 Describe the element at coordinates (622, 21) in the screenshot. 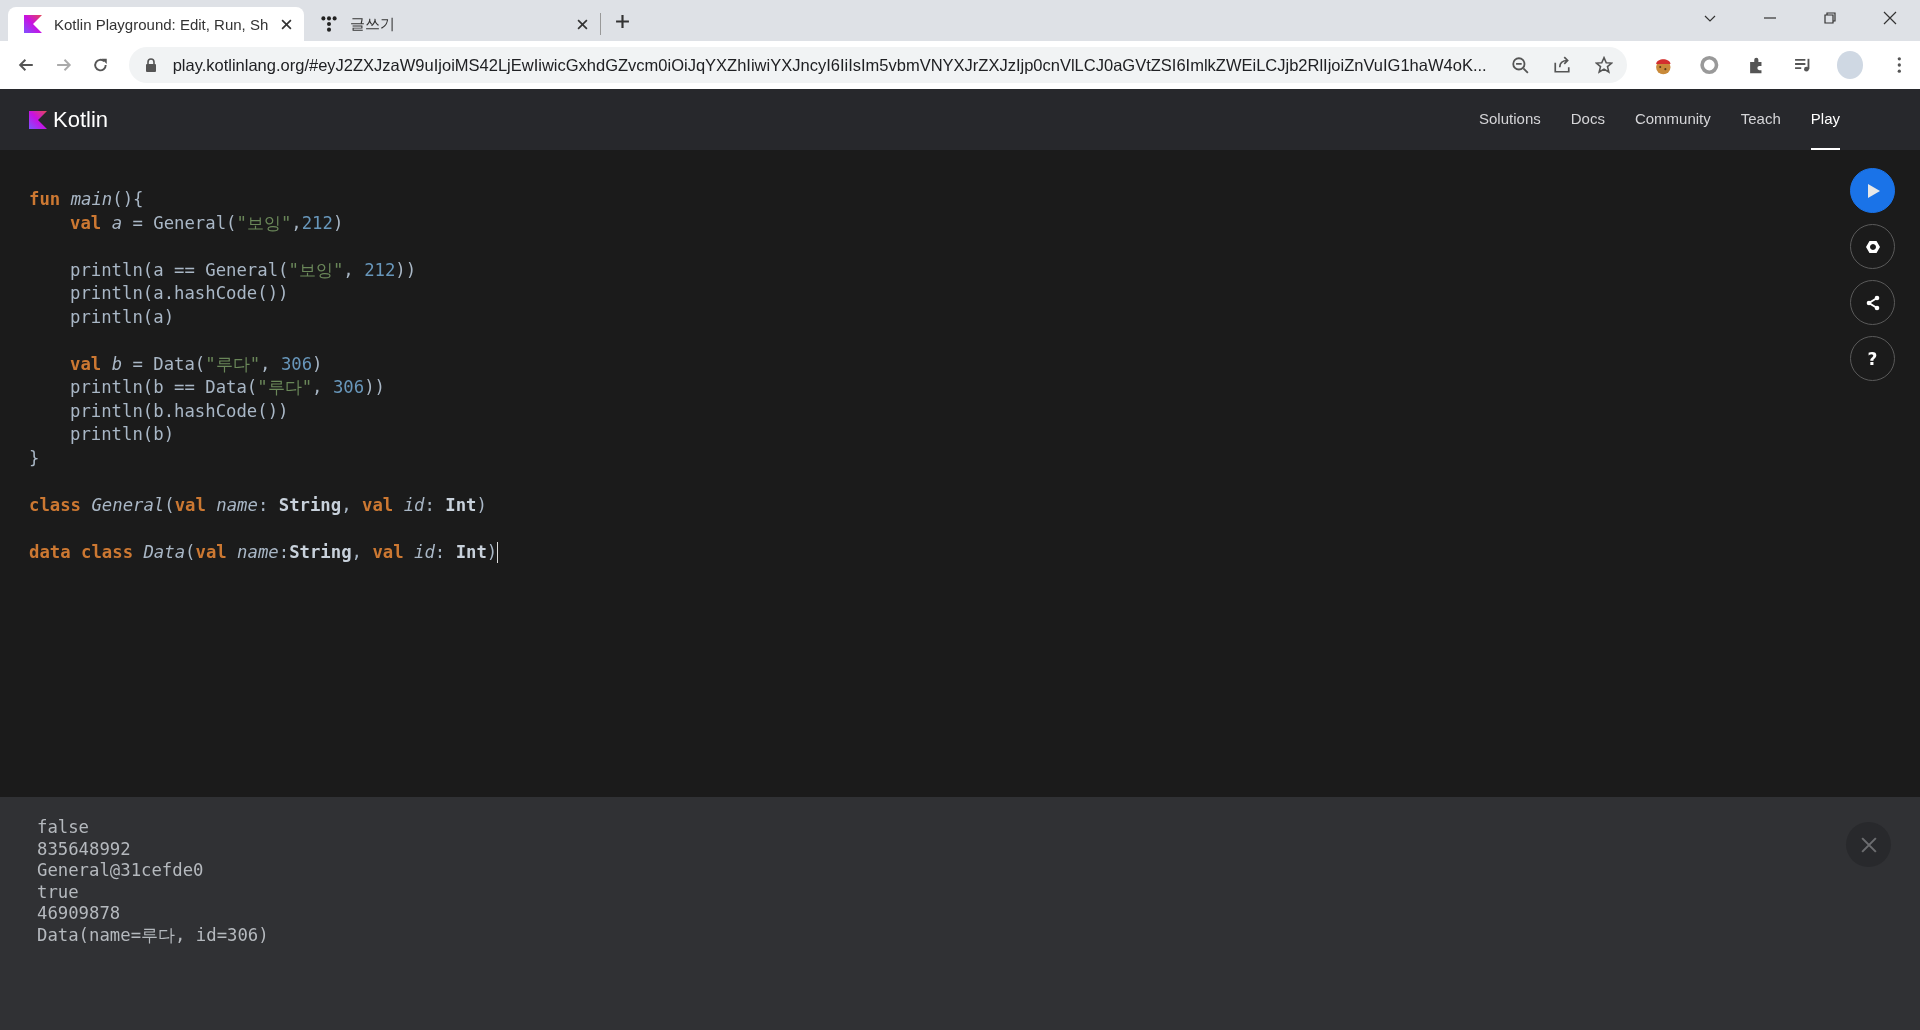

I see `plus-icon` at that location.